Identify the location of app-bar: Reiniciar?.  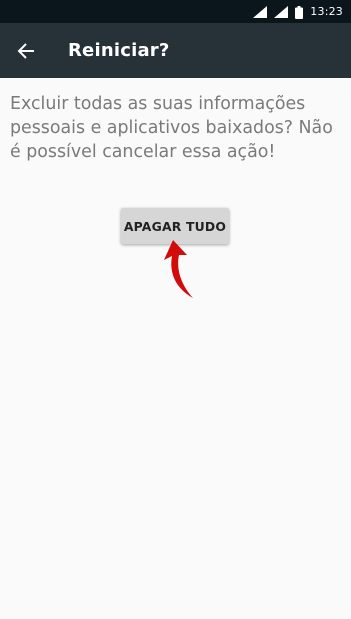
(175, 50).